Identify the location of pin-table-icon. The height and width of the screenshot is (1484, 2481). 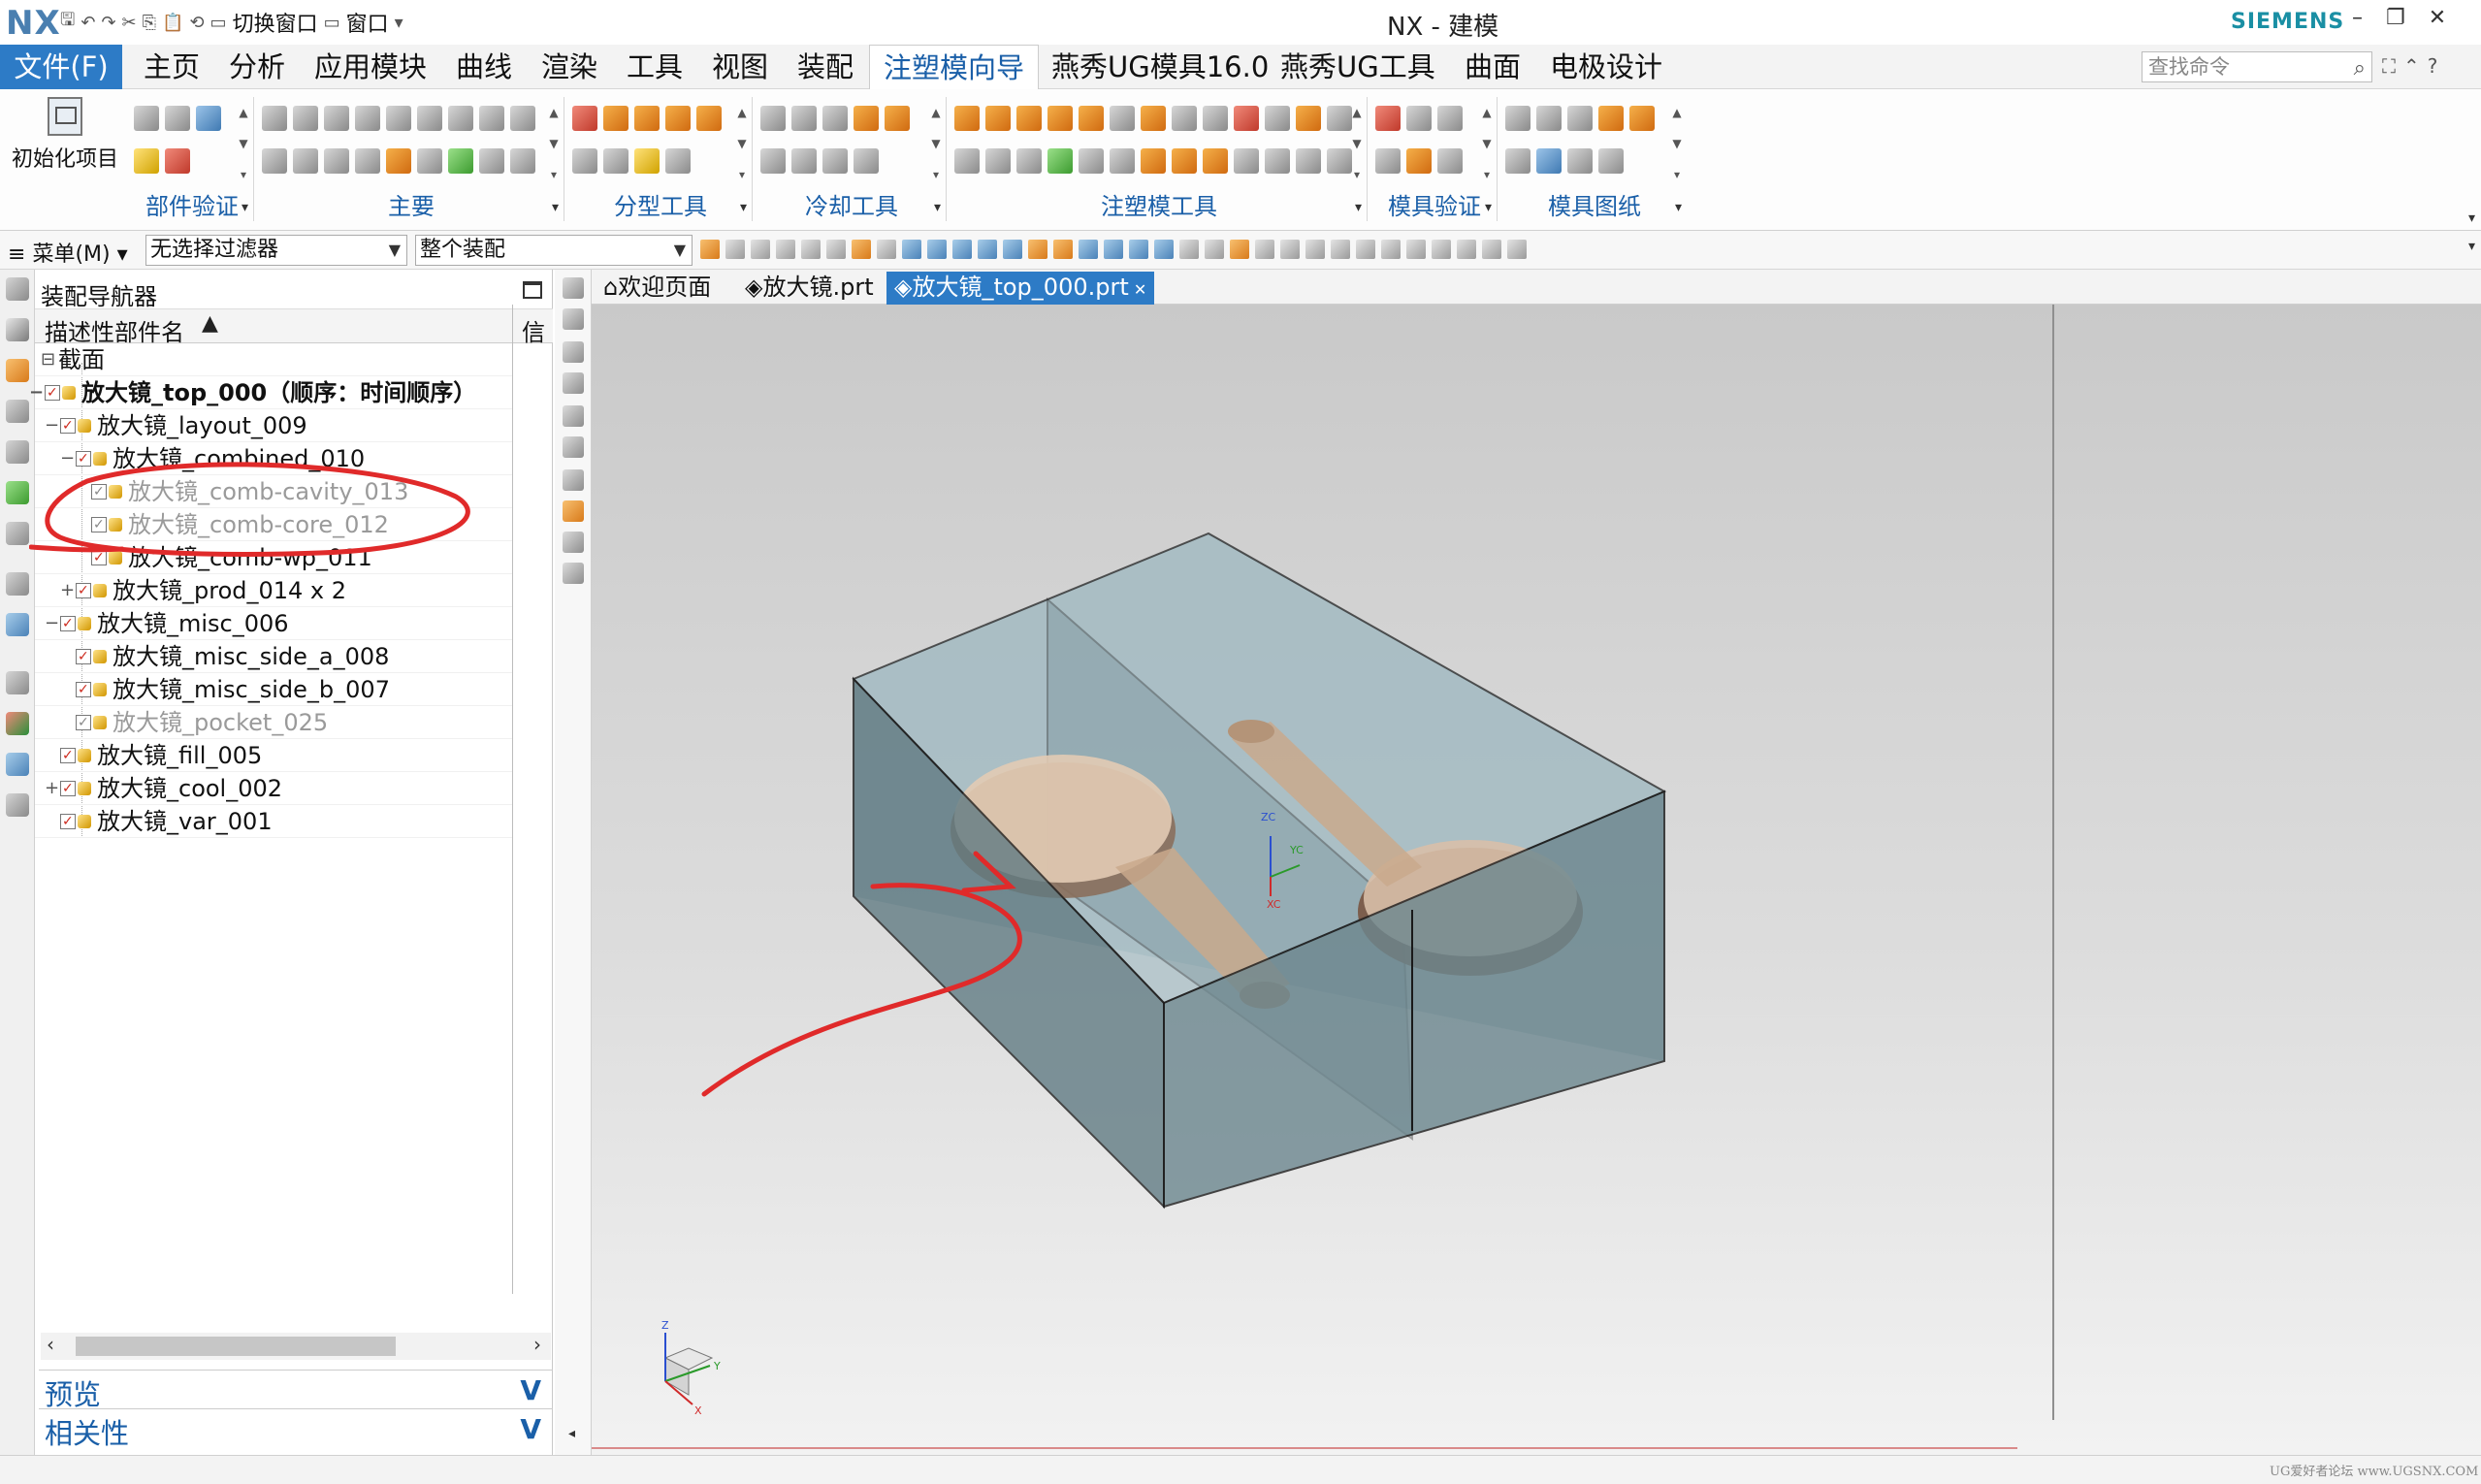
(1517, 161).